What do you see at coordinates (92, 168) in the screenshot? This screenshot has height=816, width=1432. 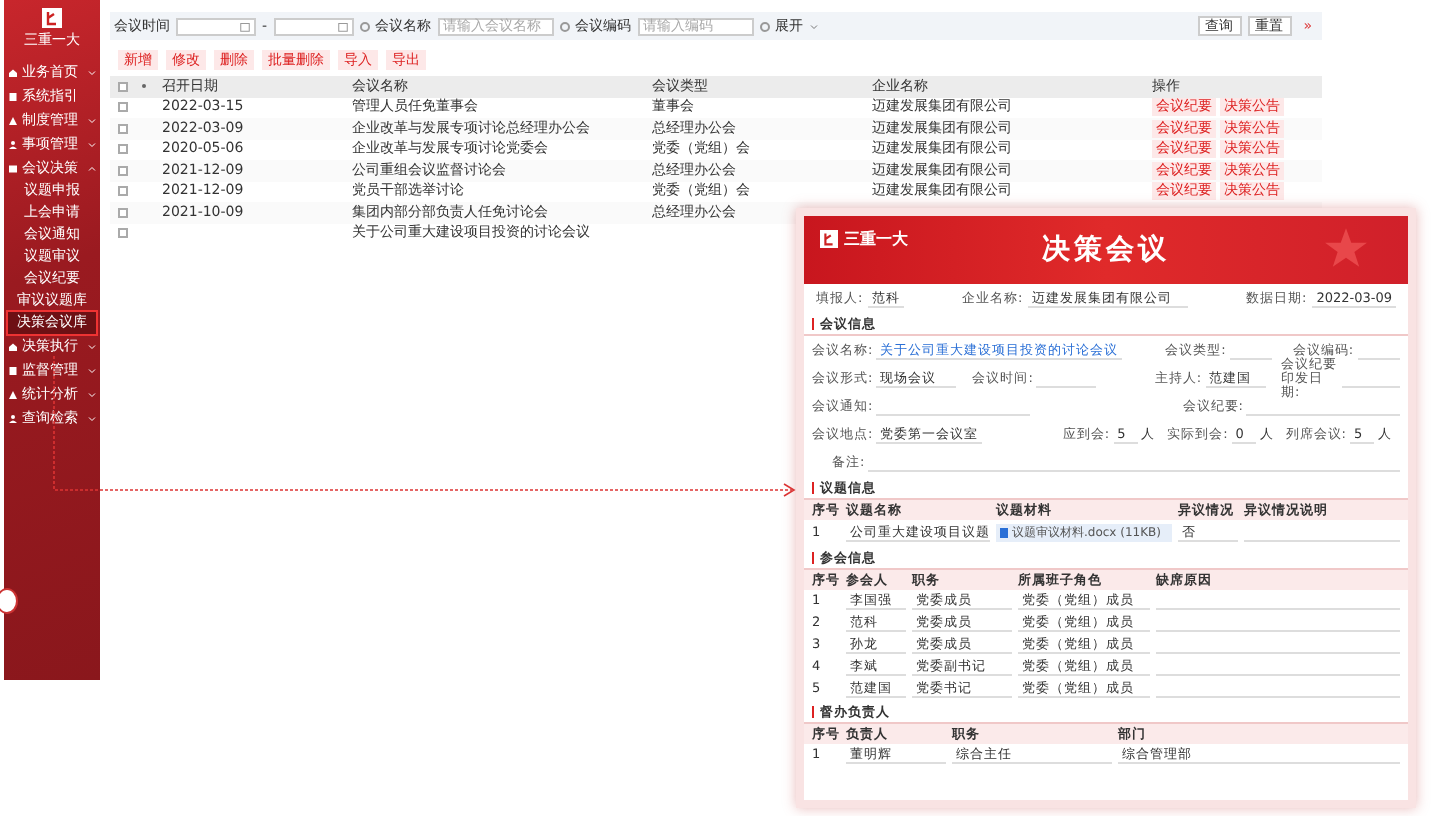 I see `chevron-up-icon` at bounding box center [92, 168].